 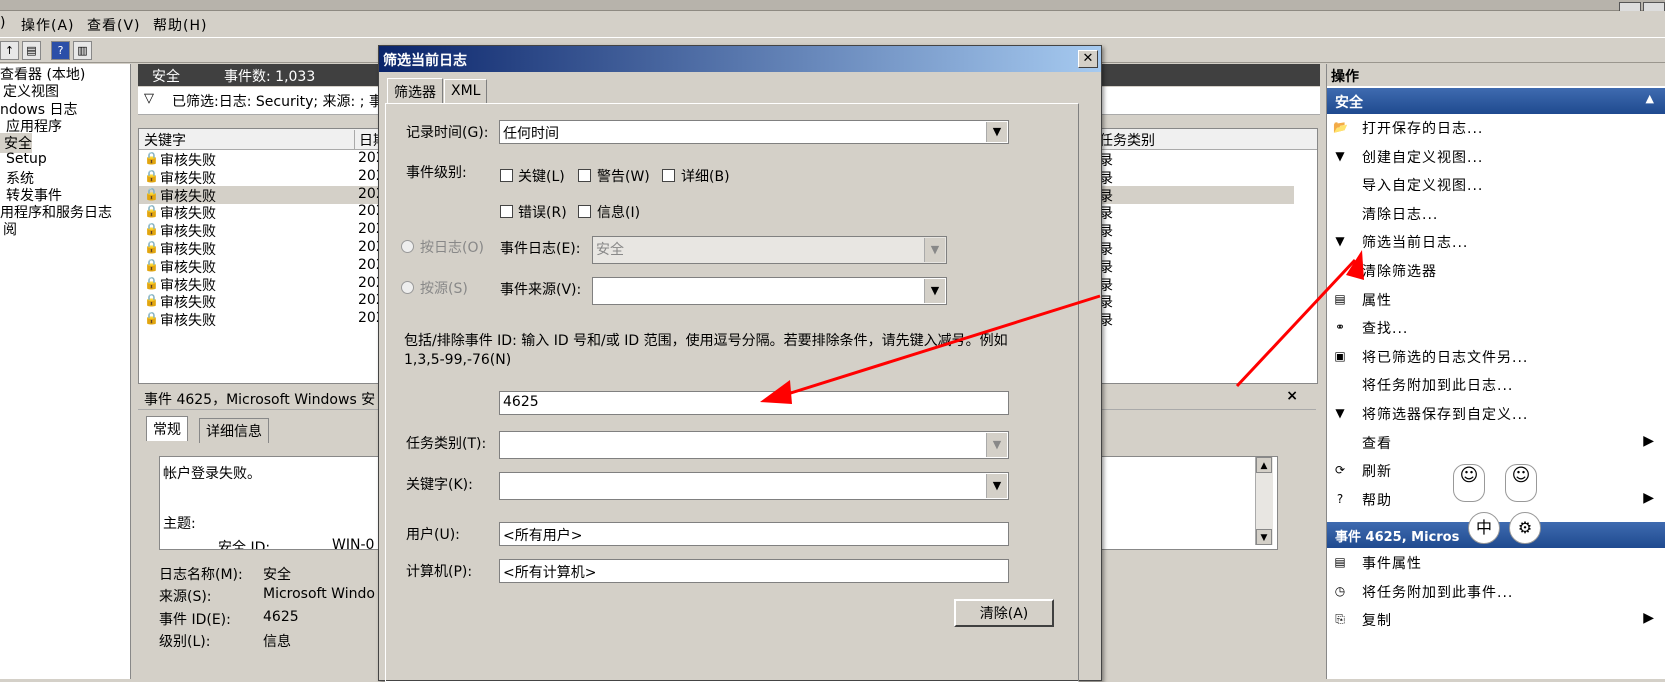 What do you see at coordinates (1296, 323) in the screenshot?
I see `arrow-to-filter-action` at bounding box center [1296, 323].